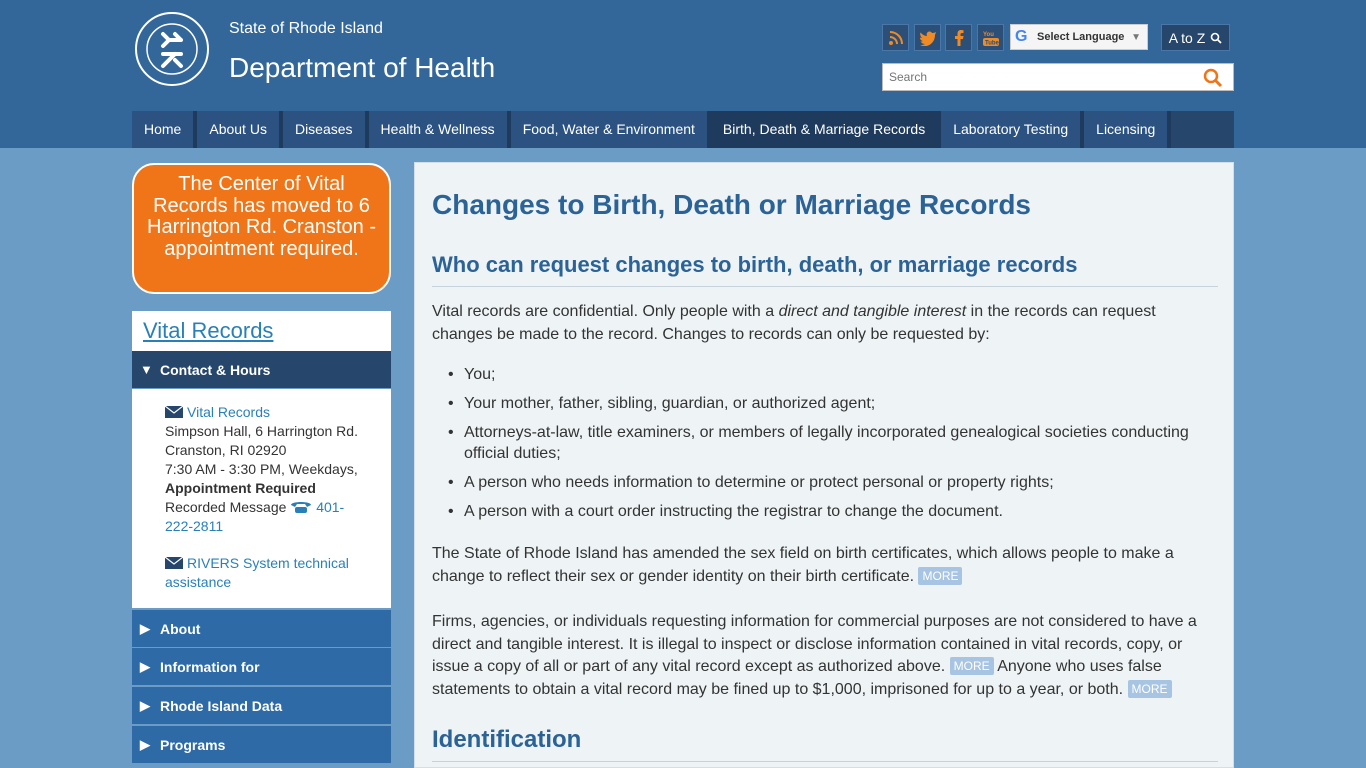 This screenshot has height=768, width=1366. I want to click on nav-item-diseases: Diseases, so click(325, 129).